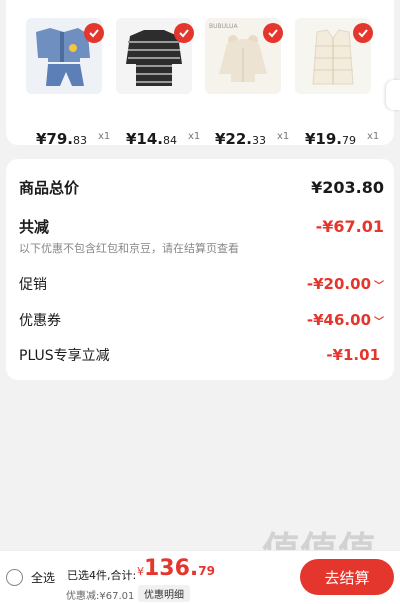 The width and height of the screenshot is (400, 604). I want to click on saving-label: 共减, so click(34, 227).